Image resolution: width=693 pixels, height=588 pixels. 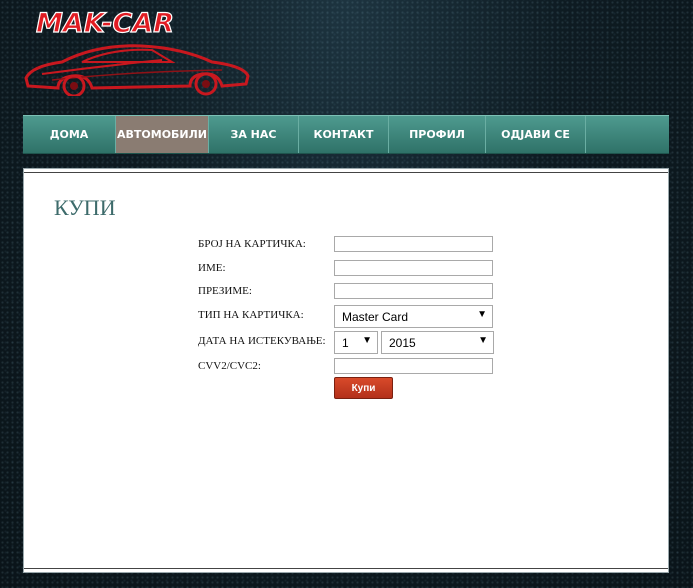 What do you see at coordinates (437, 134) in the screenshot?
I see `nav-item-profile: ПРОФИЛ` at bounding box center [437, 134].